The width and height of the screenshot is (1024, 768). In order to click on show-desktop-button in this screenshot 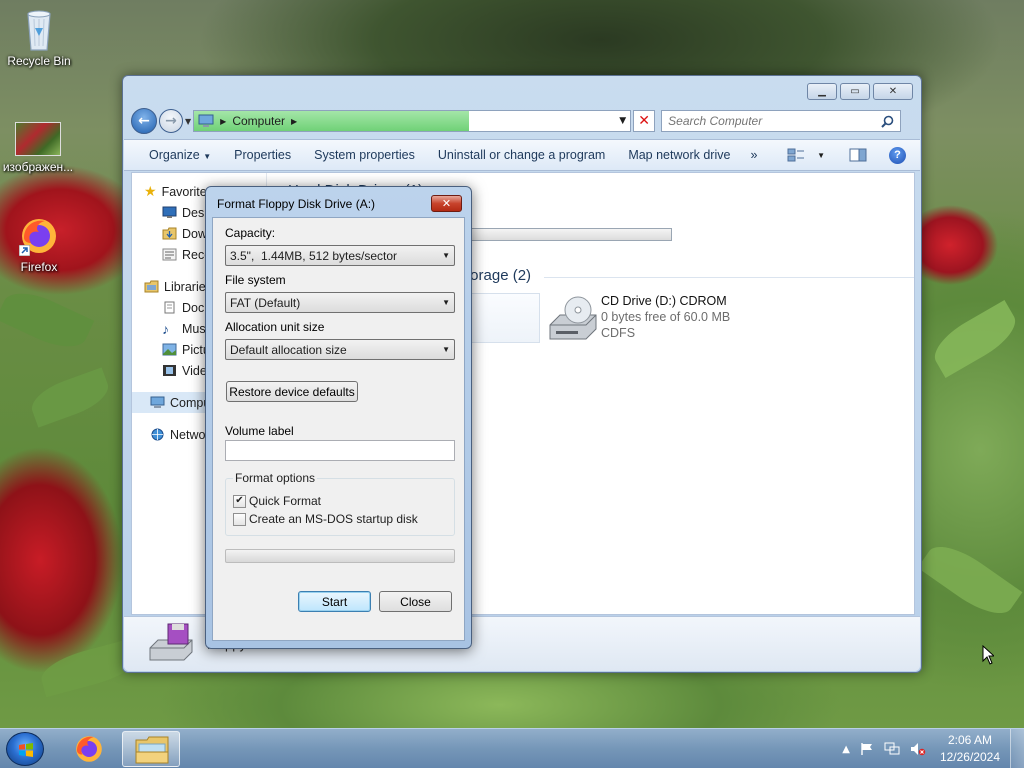, I will do `click(1017, 748)`.